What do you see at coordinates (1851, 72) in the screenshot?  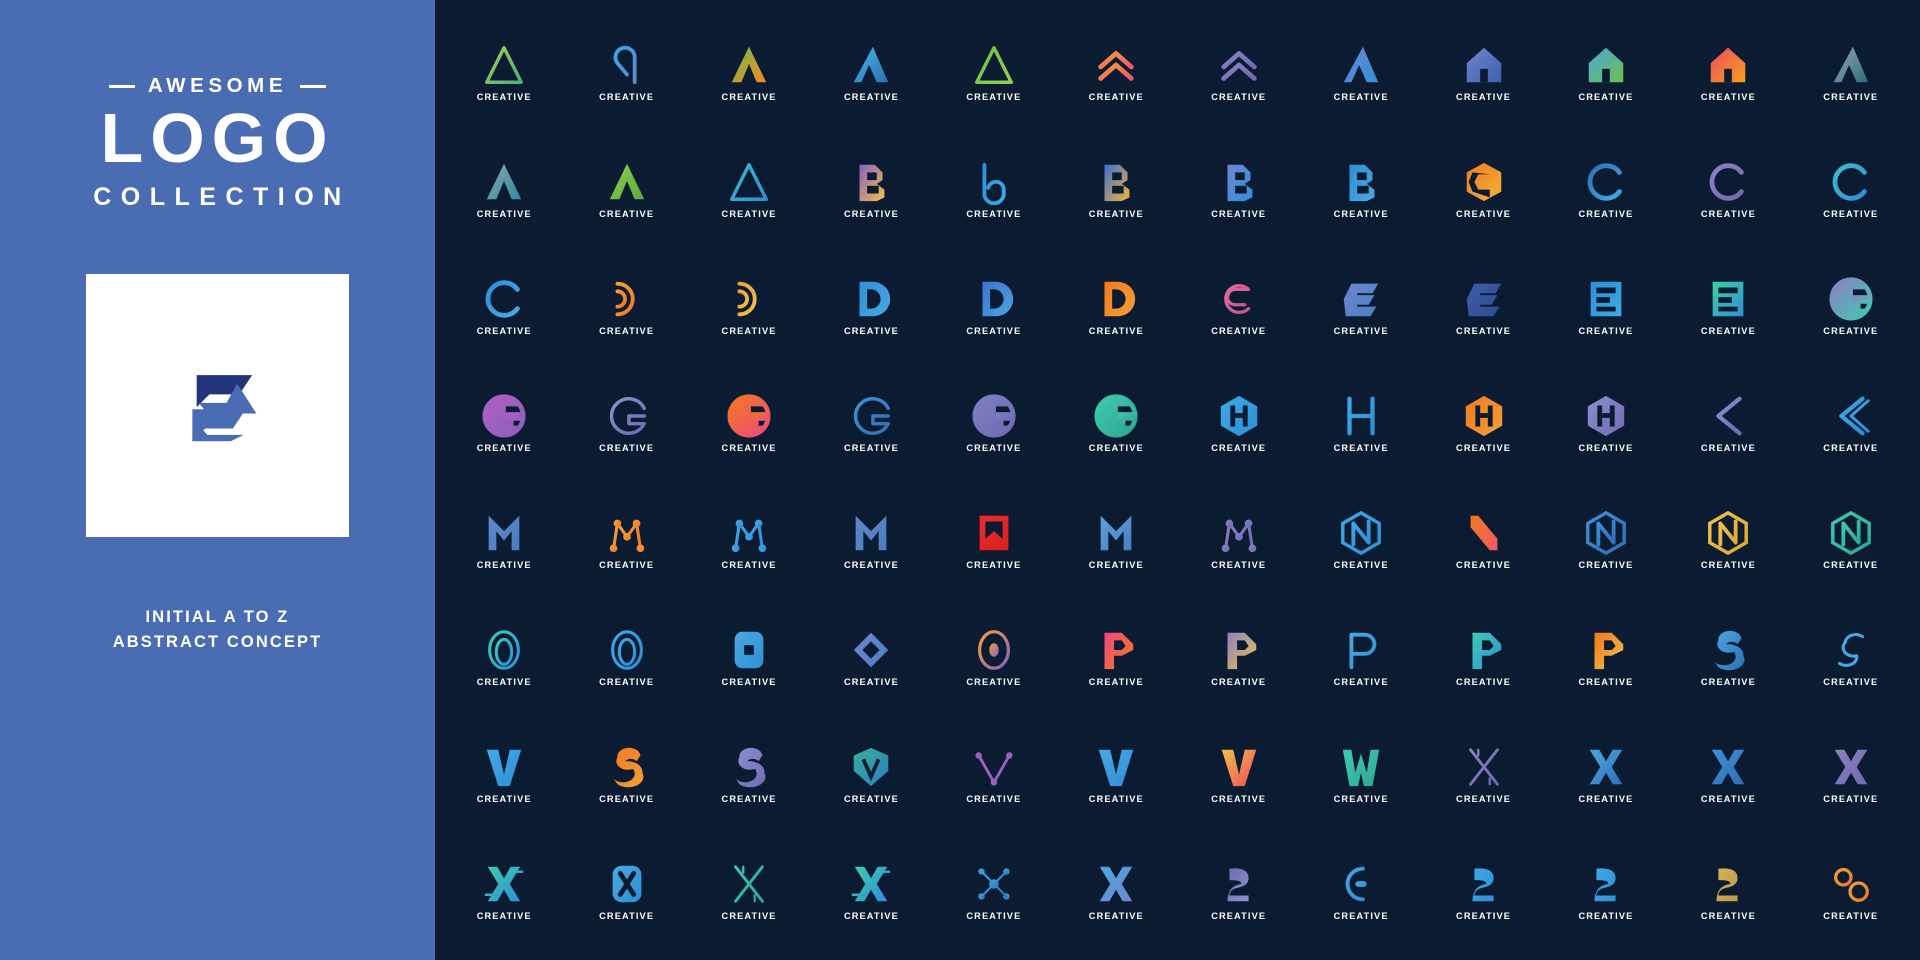 I see `logo-card-a-12: CREATIVE` at bounding box center [1851, 72].